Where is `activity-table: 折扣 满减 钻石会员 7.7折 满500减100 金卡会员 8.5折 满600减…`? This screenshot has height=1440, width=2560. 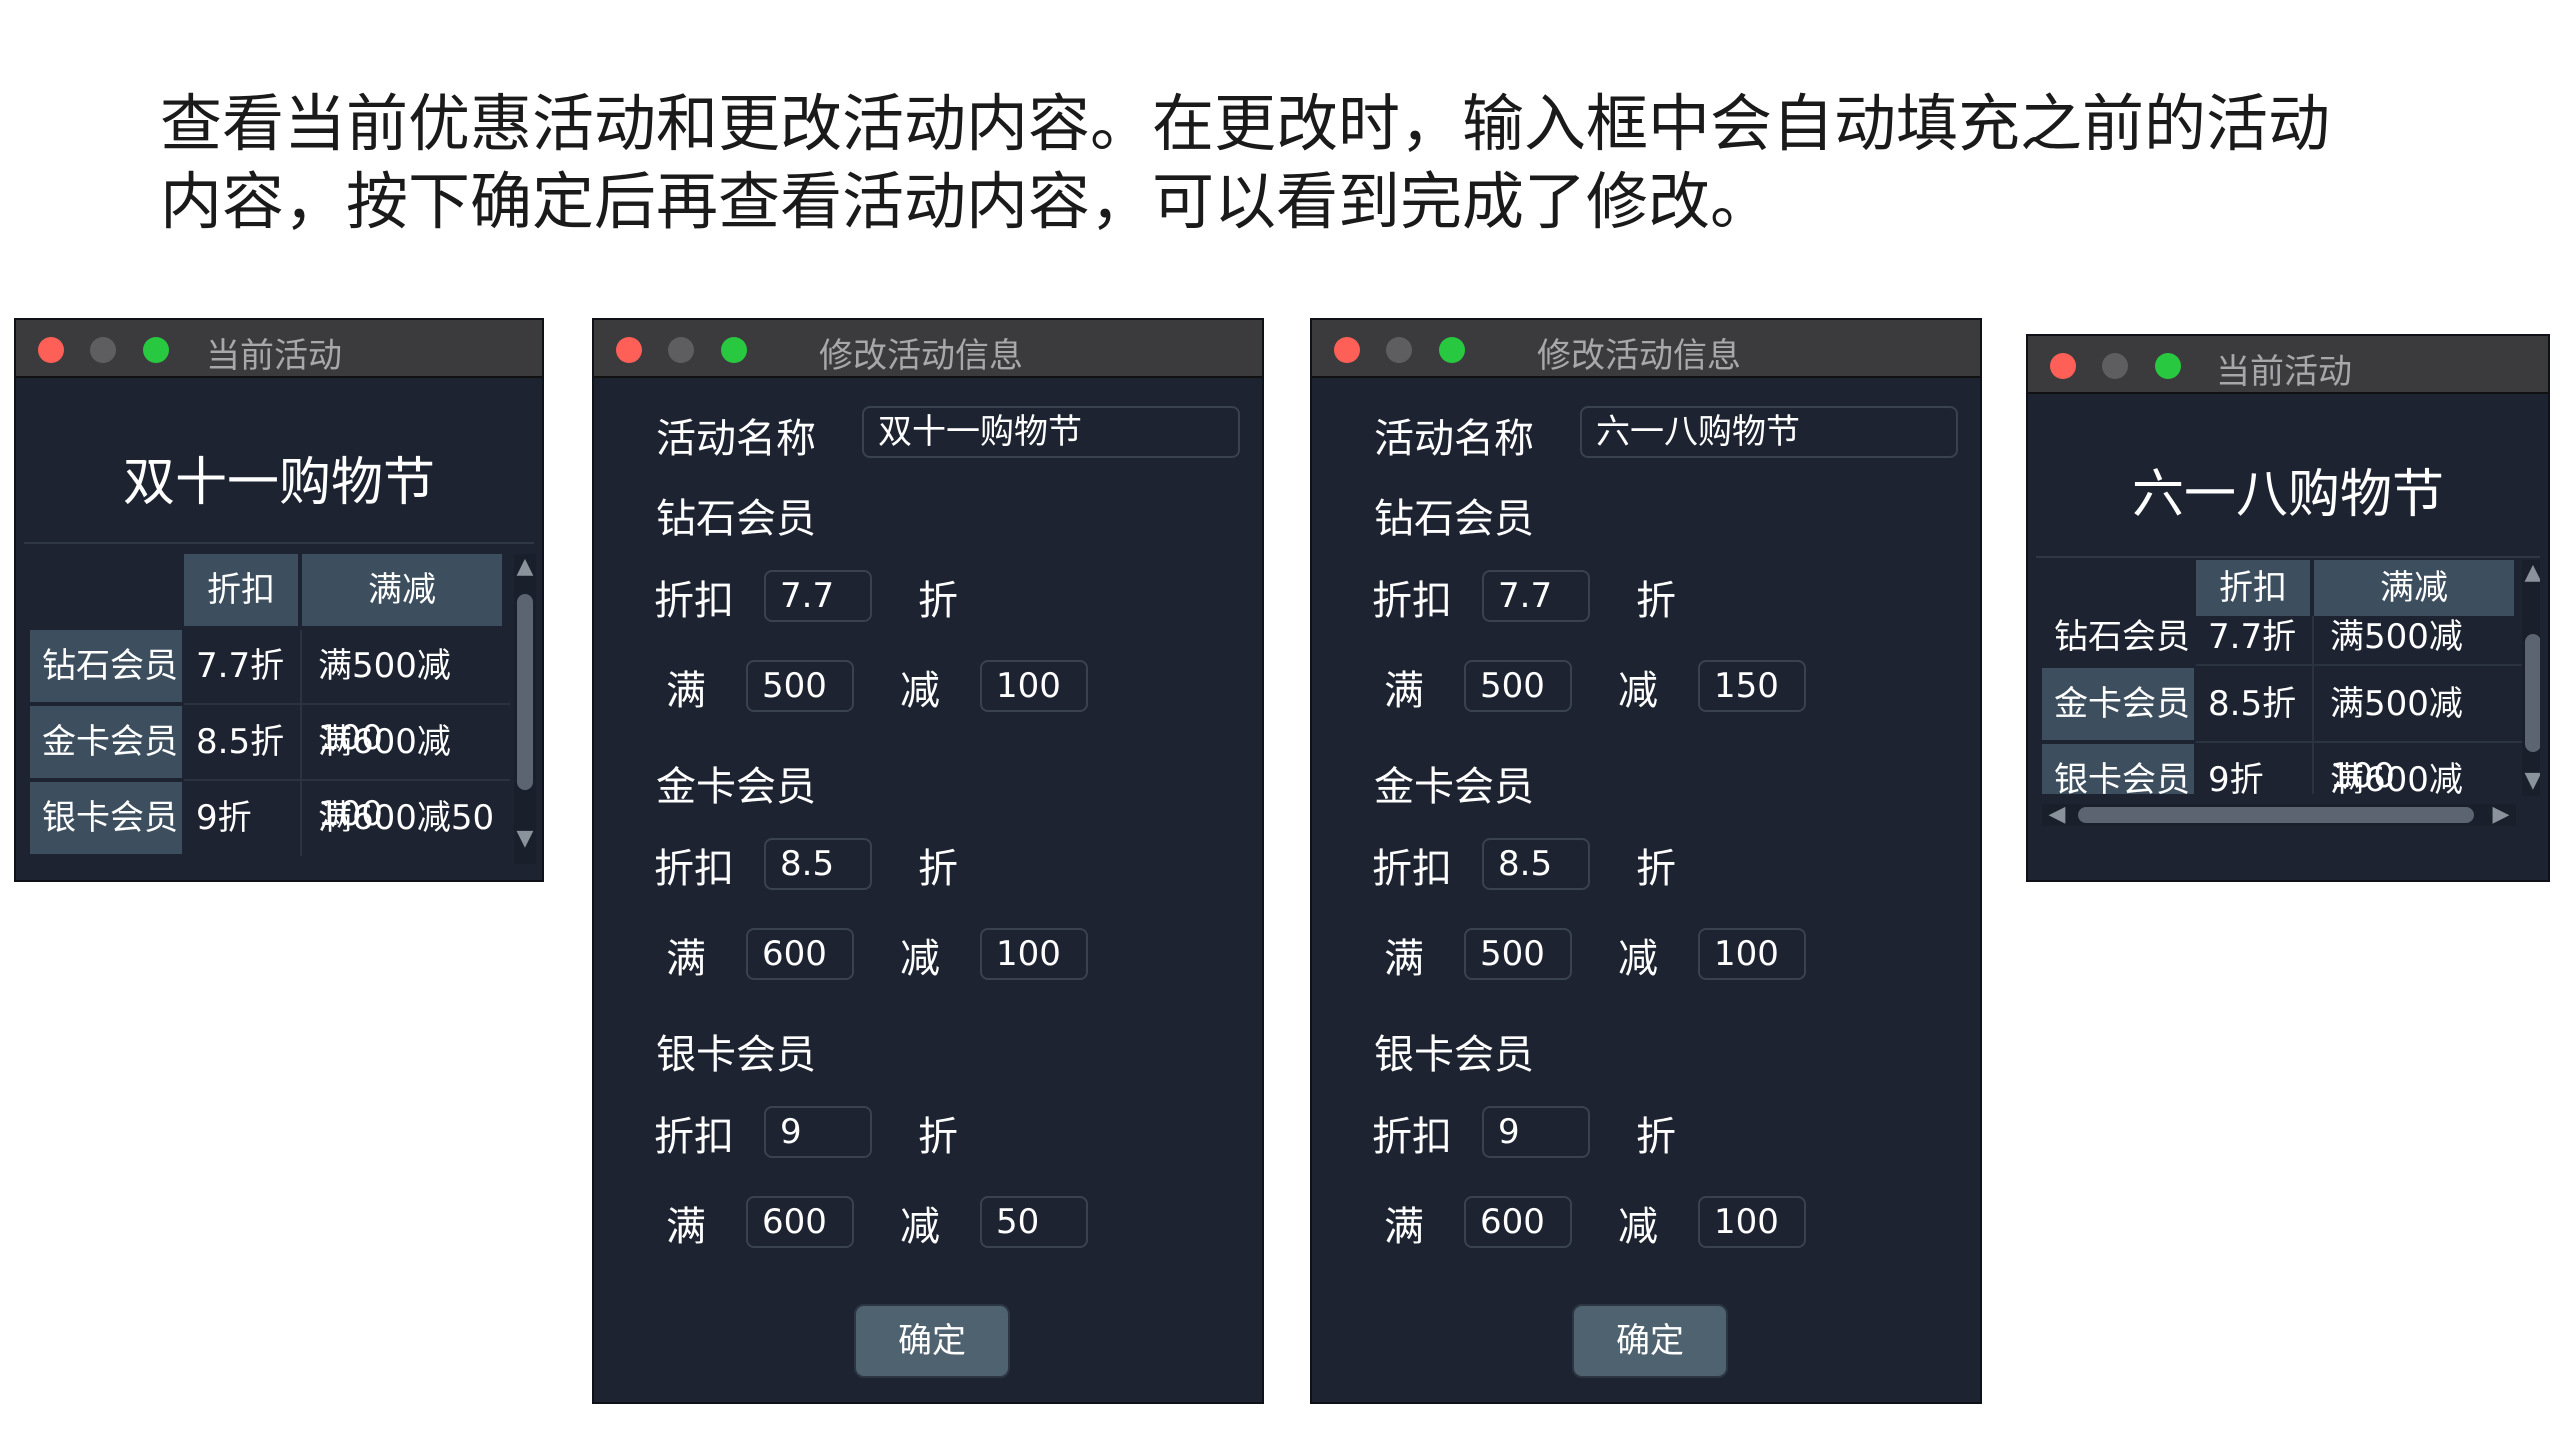 activity-table: 折扣 满减 钻石会员 7.7折 满500减100 金卡会员 8.5折 满600减… is located at coordinates (280, 708).